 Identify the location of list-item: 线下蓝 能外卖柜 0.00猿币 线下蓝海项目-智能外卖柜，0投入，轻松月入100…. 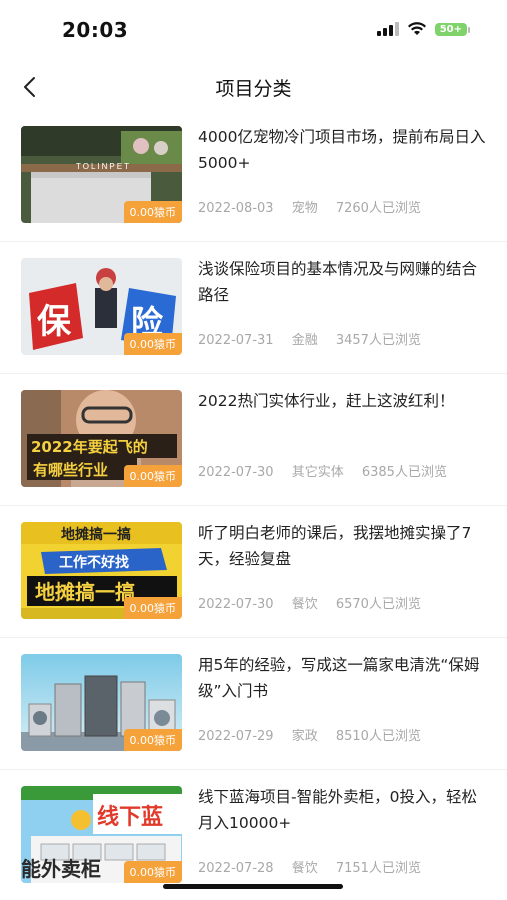
(253, 835).